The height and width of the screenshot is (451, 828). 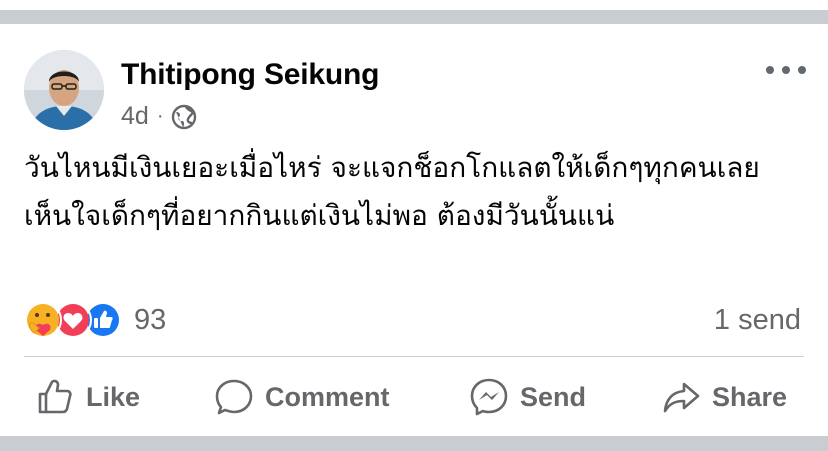 What do you see at coordinates (414, 443) in the screenshot?
I see `feed-separator-bottom` at bounding box center [414, 443].